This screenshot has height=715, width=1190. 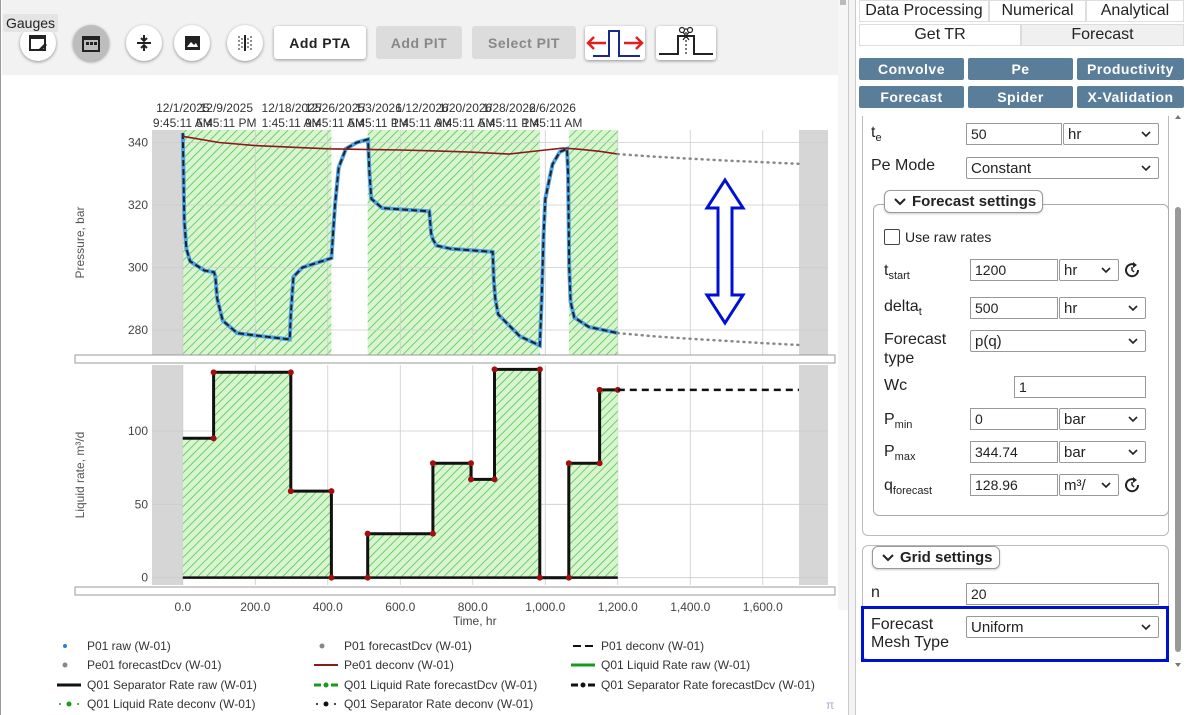 What do you see at coordinates (1089, 485) in the screenshot?
I see `qforecast-unit-select: m³/` at bounding box center [1089, 485].